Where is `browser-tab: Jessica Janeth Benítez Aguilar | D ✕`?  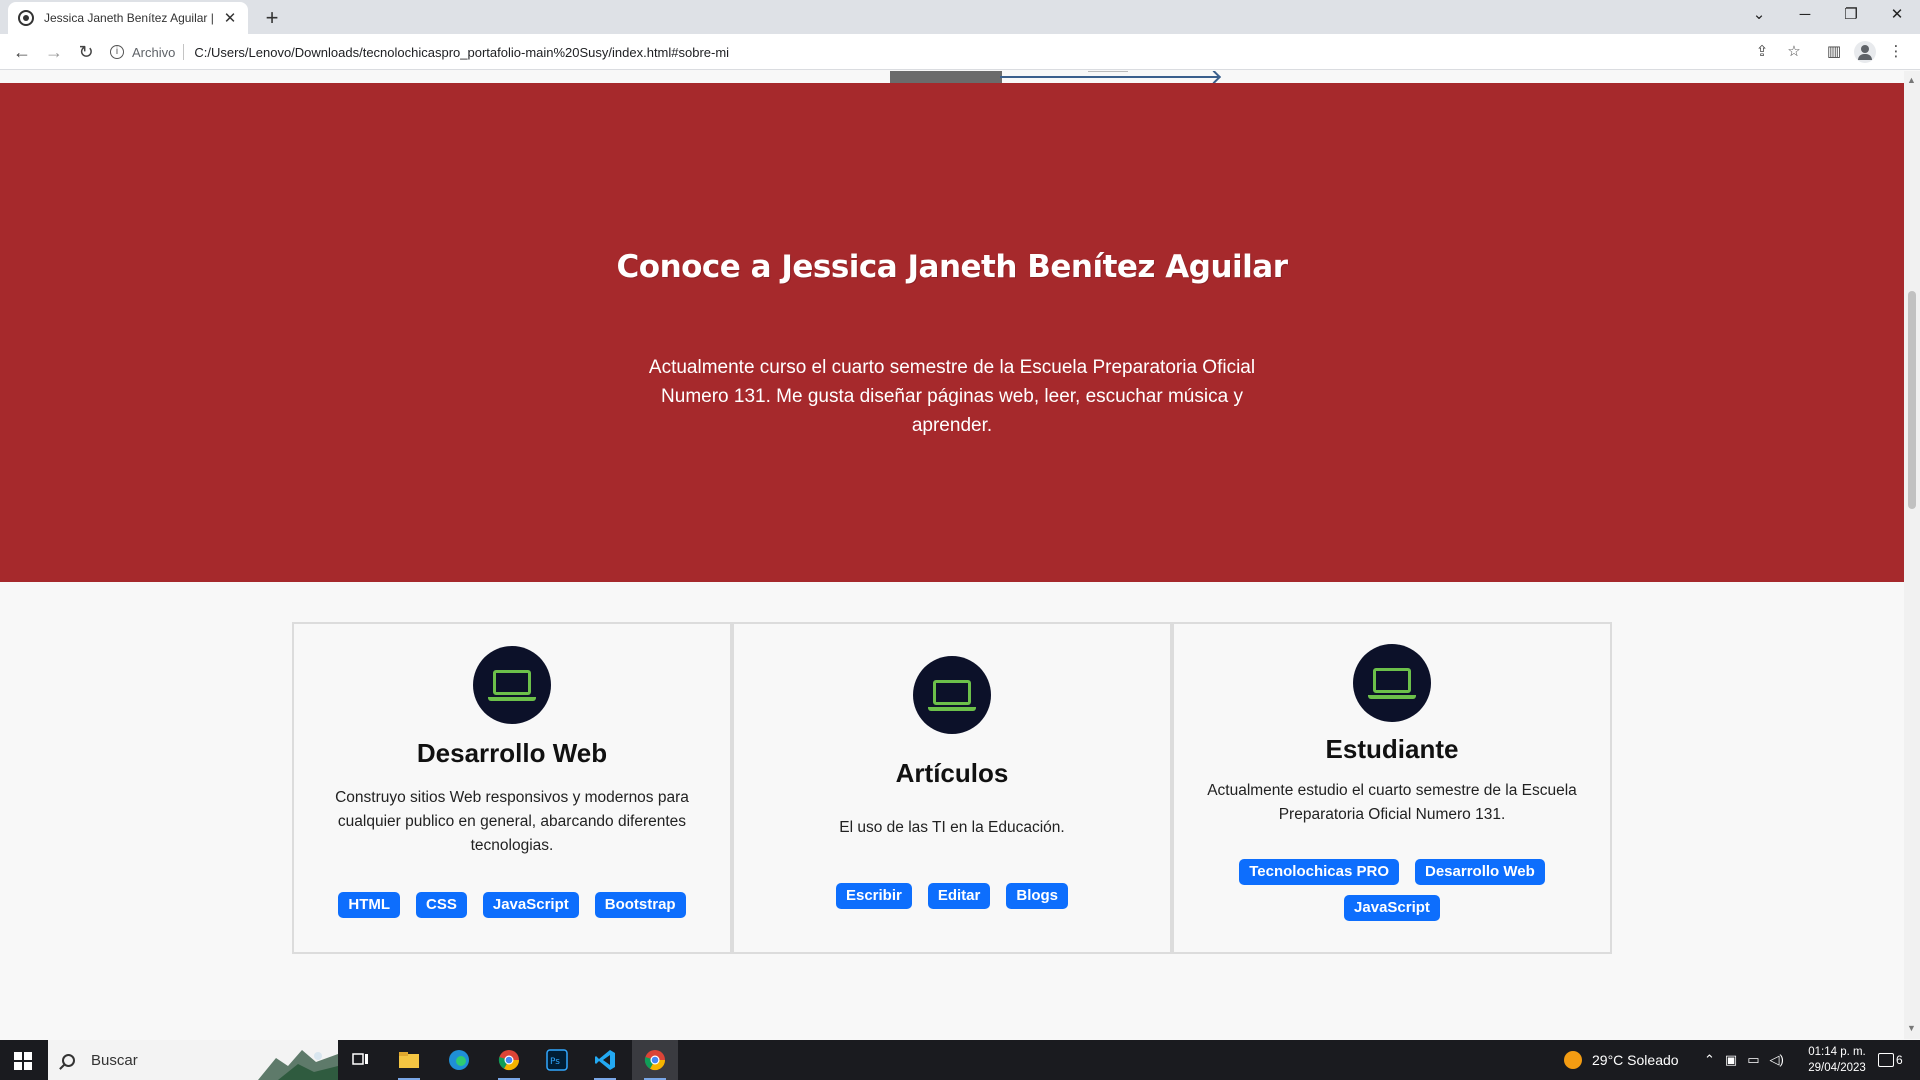 browser-tab: Jessica Janeth Benítez Aguilar | D ✕ is located at coordinates (128, 18).